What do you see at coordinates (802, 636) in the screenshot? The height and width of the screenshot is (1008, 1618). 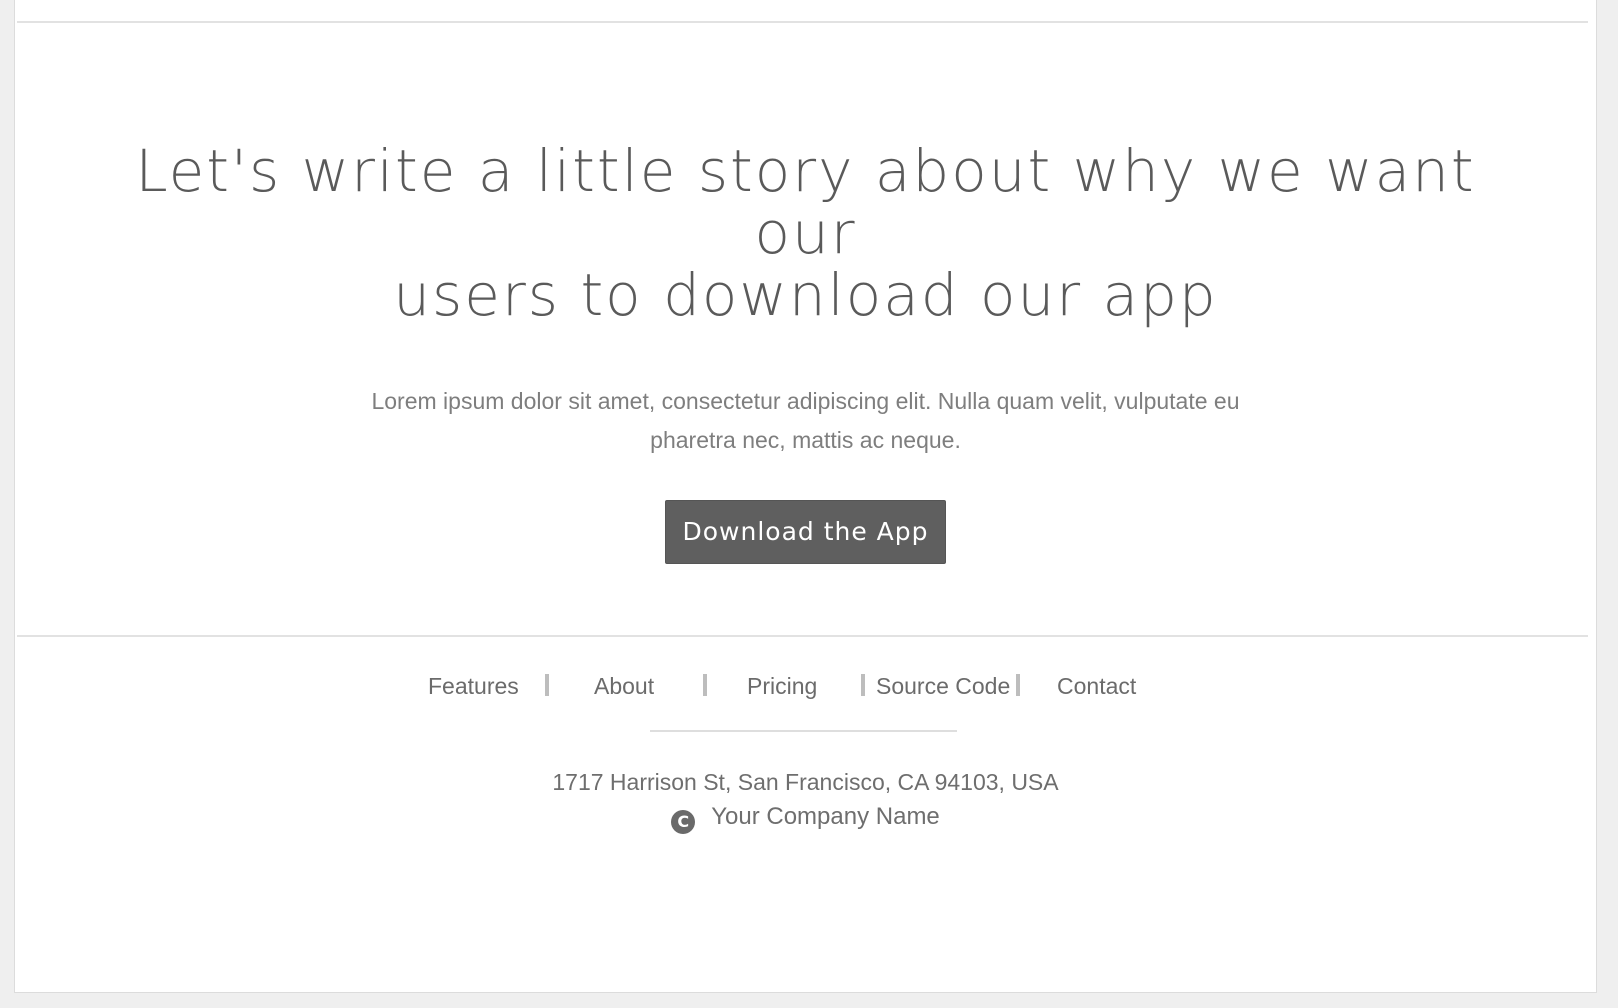 I see `footer-divider` at bounding box center [802, 636].